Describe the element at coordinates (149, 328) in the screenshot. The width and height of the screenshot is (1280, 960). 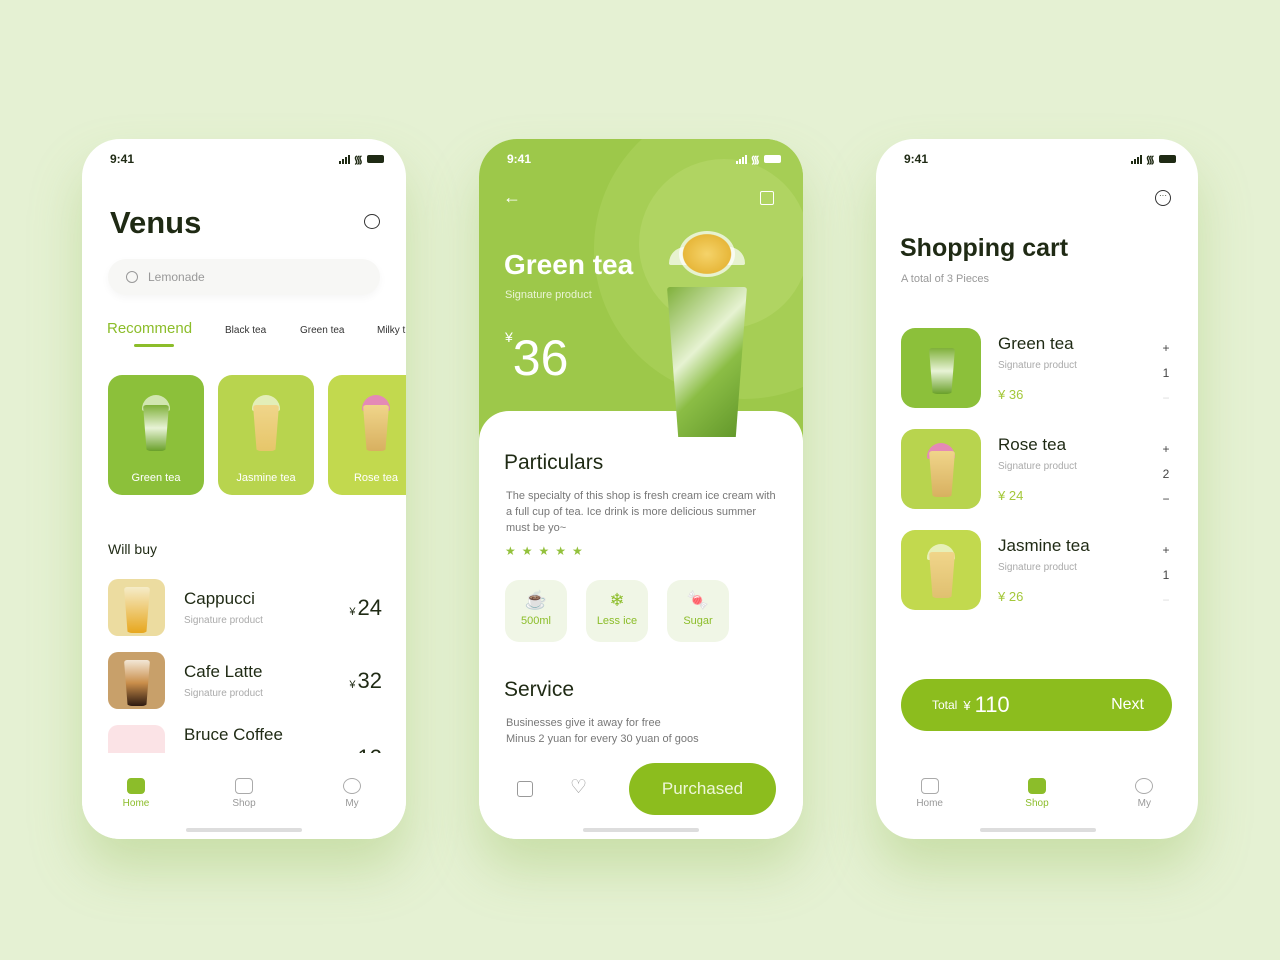
I see `tab-recommend: Recommend` at that location.